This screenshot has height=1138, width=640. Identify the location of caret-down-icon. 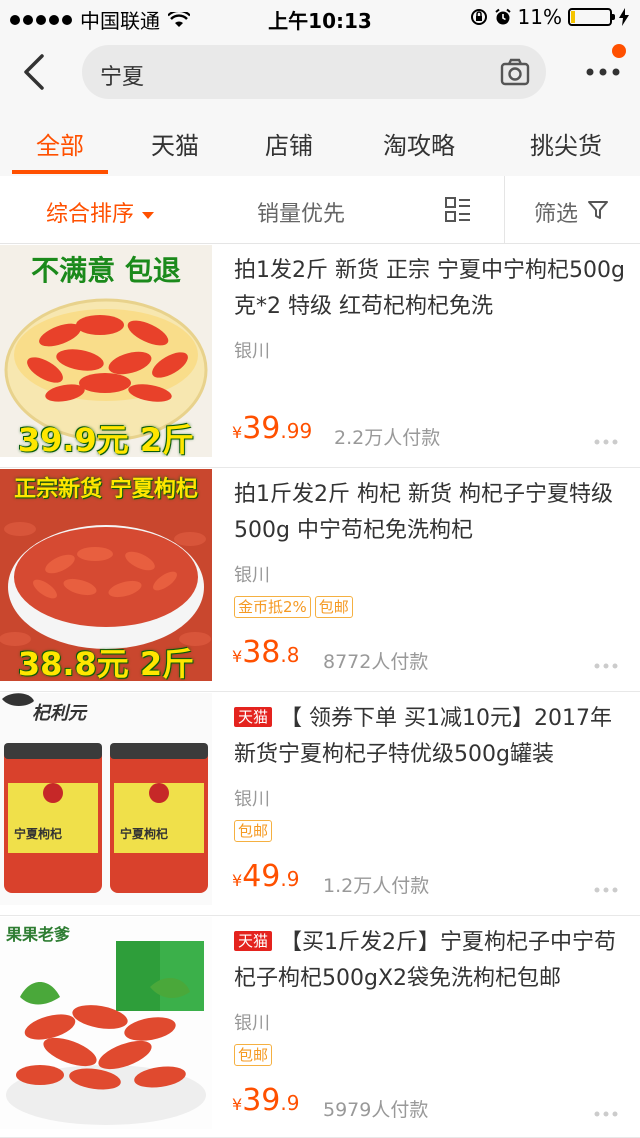
(148, 215).